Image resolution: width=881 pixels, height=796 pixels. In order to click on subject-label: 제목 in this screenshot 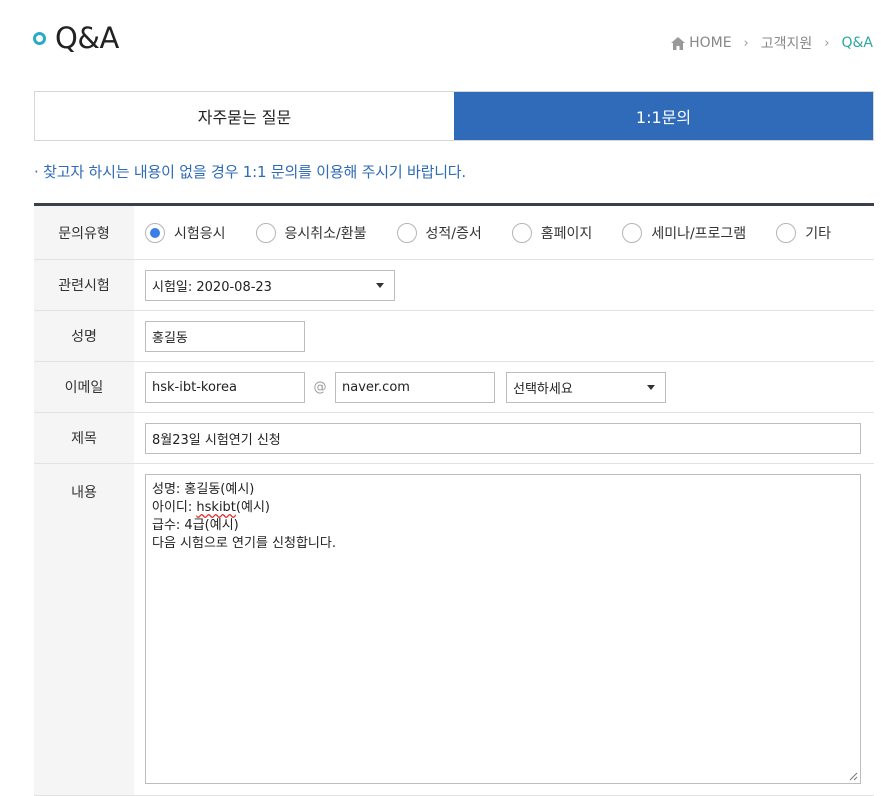, I will do `click(84, 438)`.